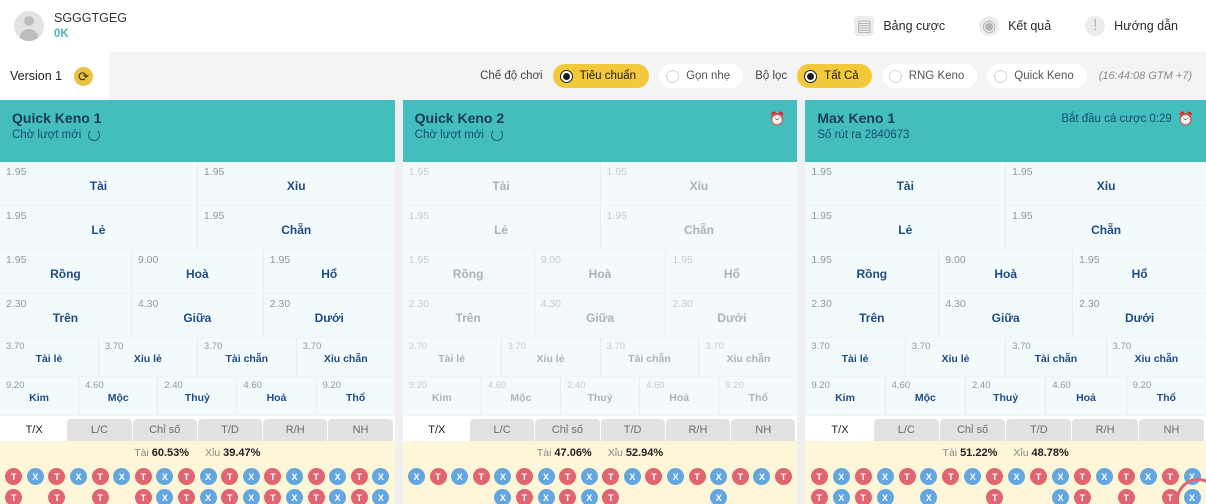 The image size is (1206, 504). I want to click on tab-t-x: T/X, so click(436, 430).